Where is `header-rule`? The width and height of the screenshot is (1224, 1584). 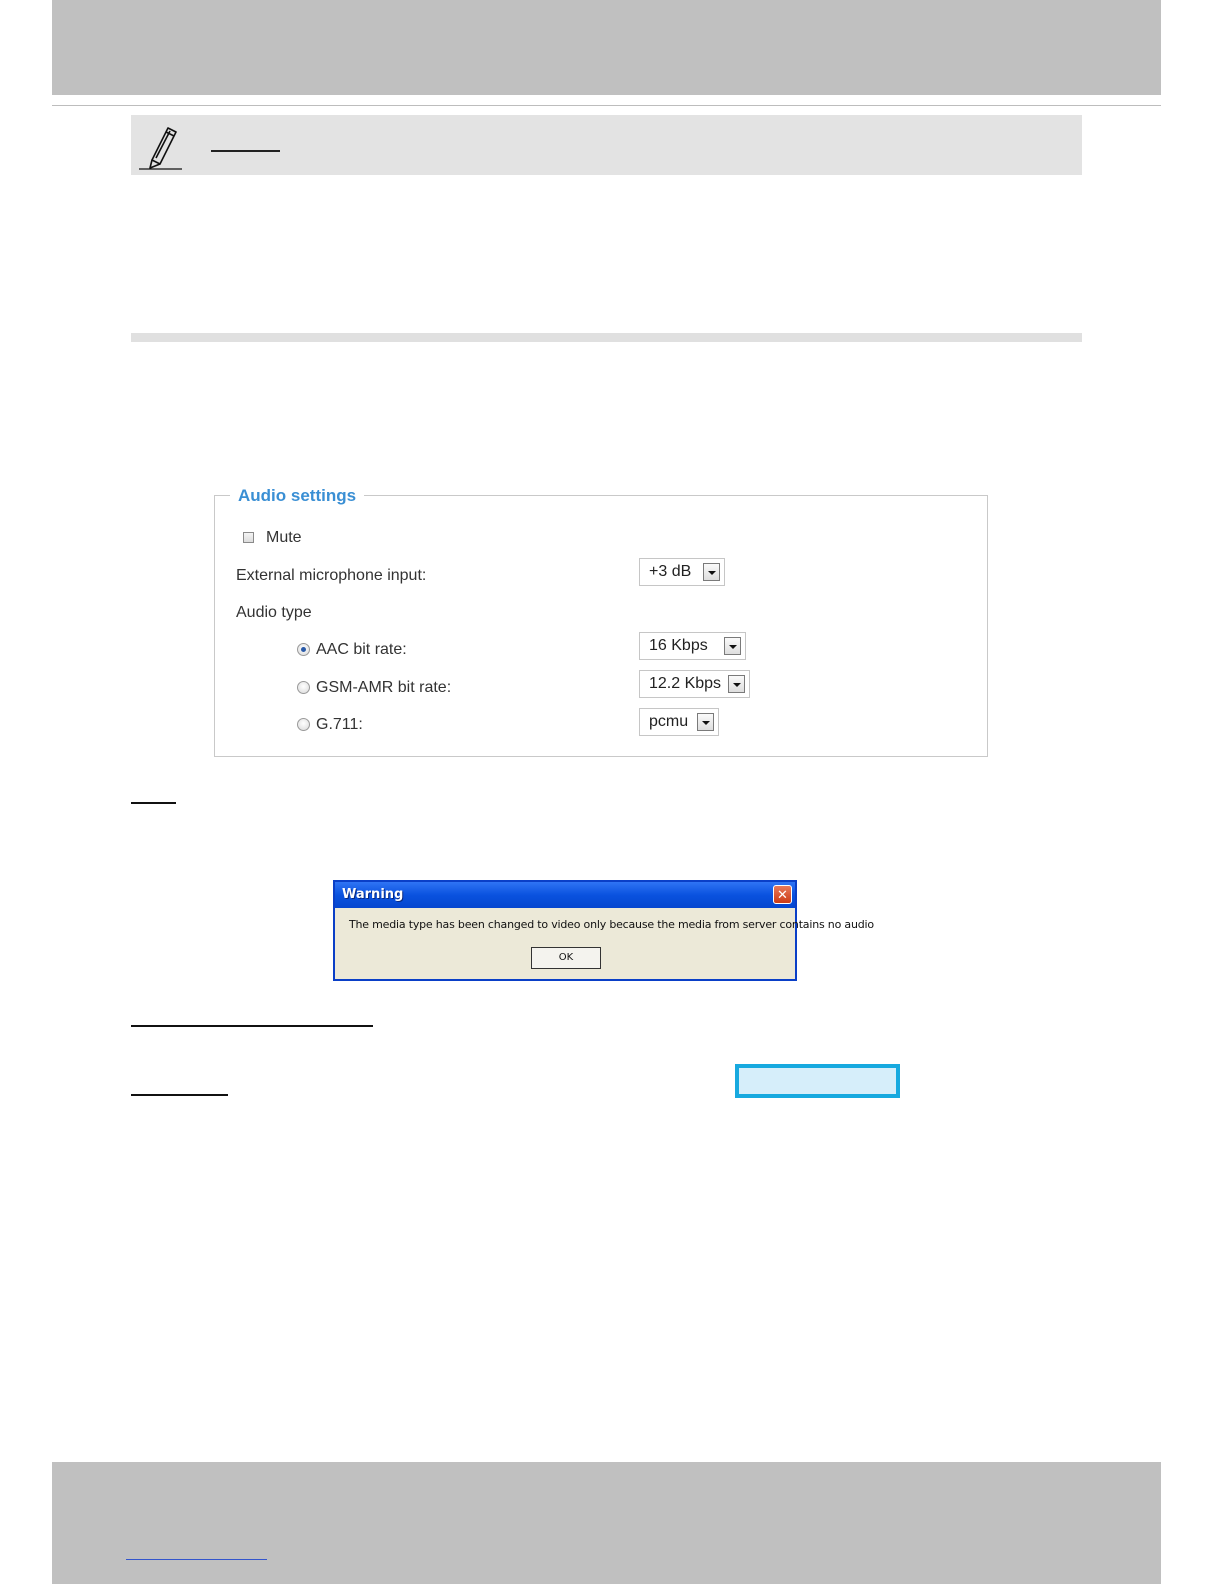 header-rule is located at coordinates (606, 105).